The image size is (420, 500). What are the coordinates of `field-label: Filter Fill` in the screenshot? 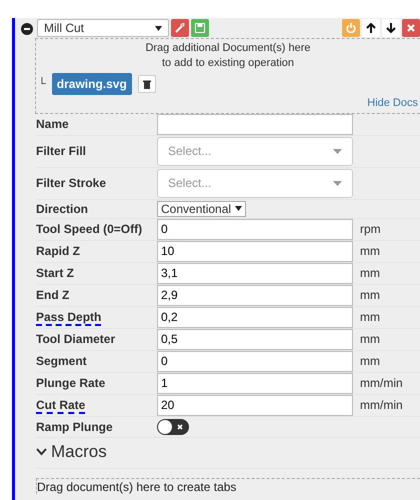 It's located at (62, 151).